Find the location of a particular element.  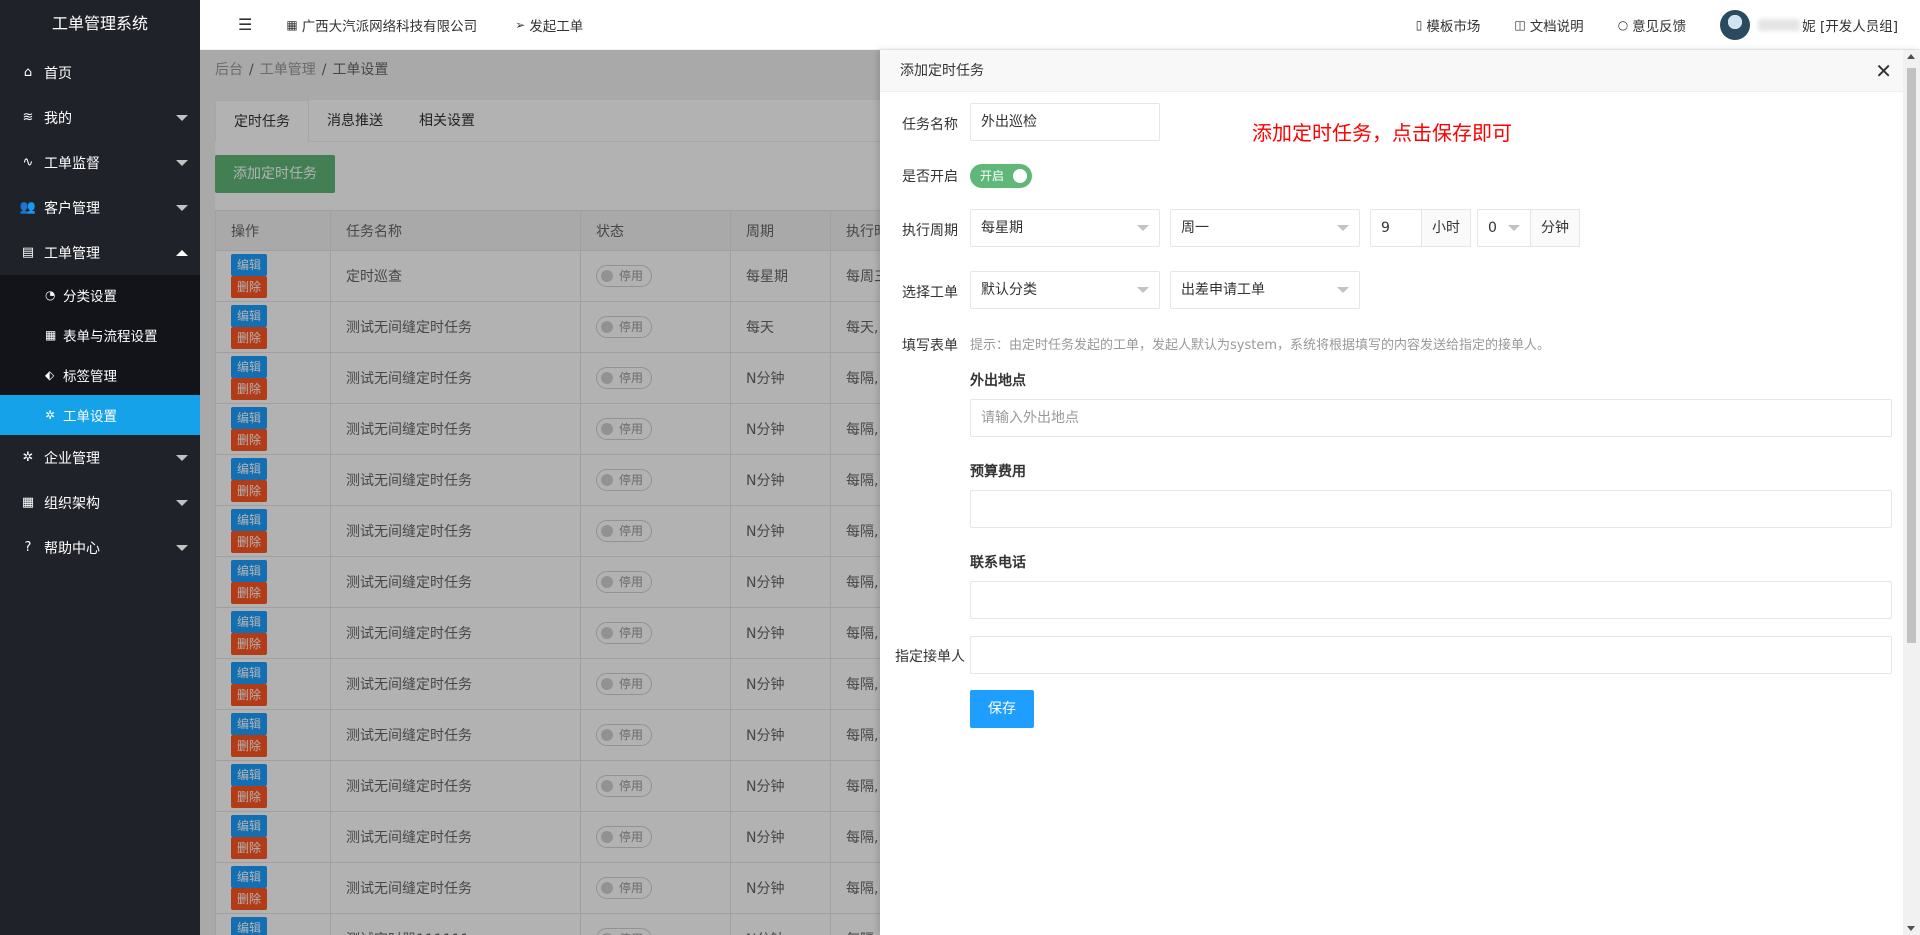

cycle-label: 执行周期 is located at coordinates (930, 231).